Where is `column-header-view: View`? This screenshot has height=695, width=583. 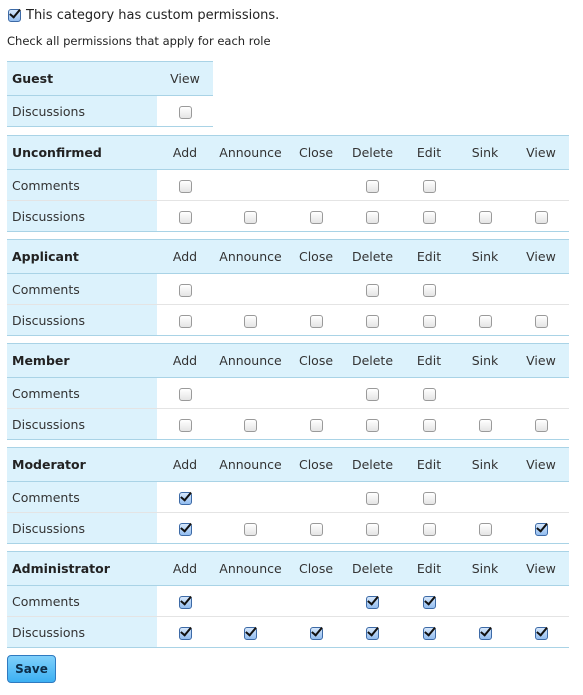
column-header-view: View is located at coordinates (541, 152).